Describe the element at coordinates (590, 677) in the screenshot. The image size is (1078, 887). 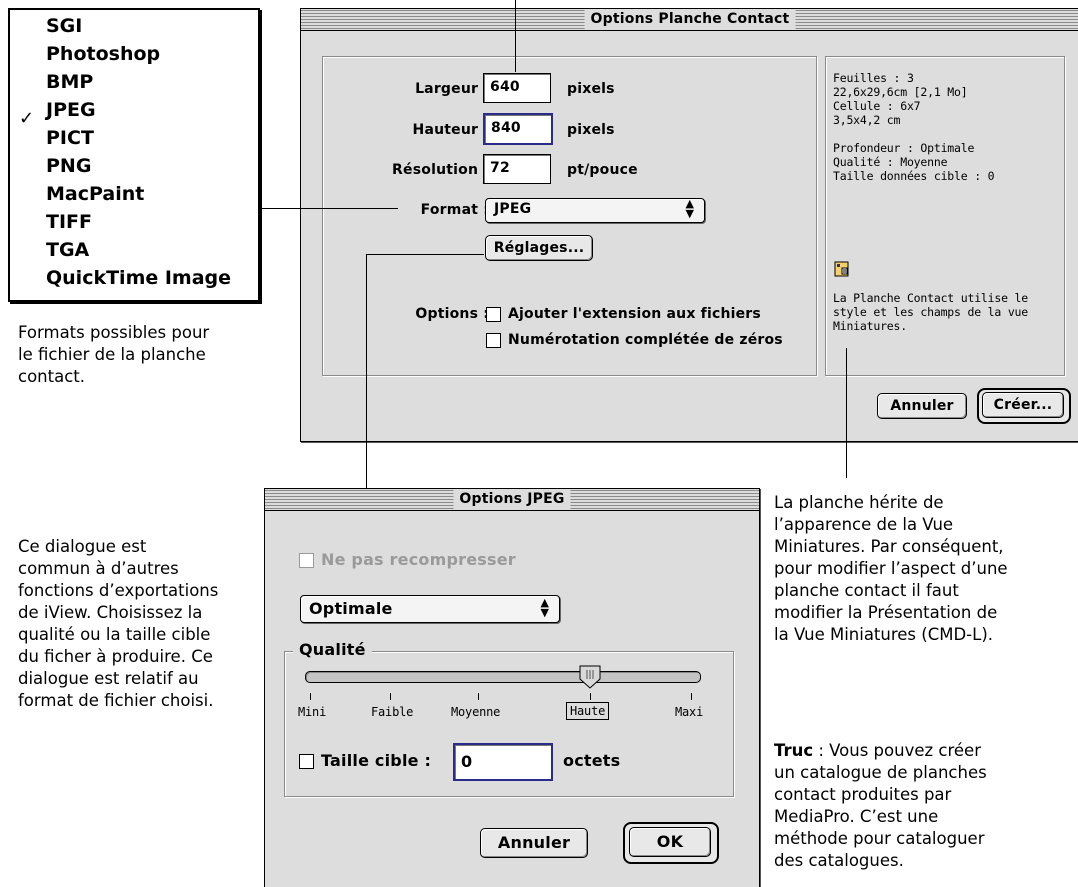
I see `quality-slider-thumb` at that location.